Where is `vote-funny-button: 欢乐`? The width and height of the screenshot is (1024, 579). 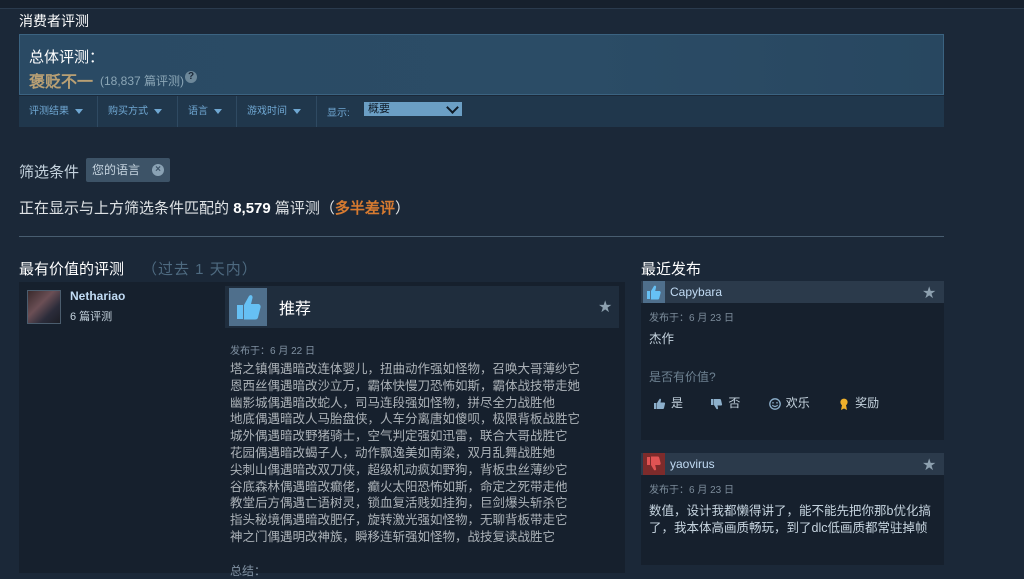 vote-funny-button: 欢乐 is located at coordinates (795, 402).